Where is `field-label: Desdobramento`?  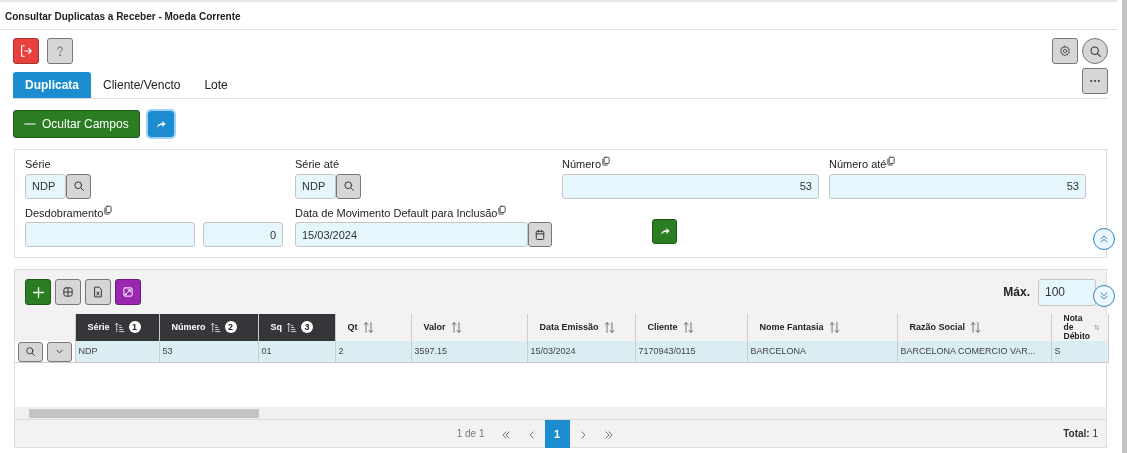 field-label: Desdobramento is located at coordinates (64, 213).